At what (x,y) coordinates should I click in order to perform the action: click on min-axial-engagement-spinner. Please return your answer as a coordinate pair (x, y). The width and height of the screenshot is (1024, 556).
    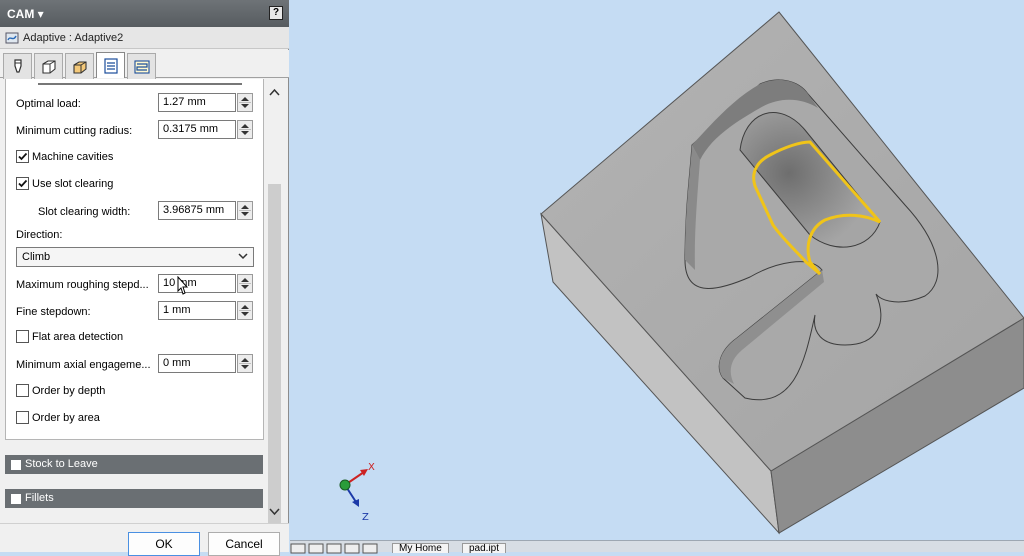
    Looking at the image, I should click on (245, 363).